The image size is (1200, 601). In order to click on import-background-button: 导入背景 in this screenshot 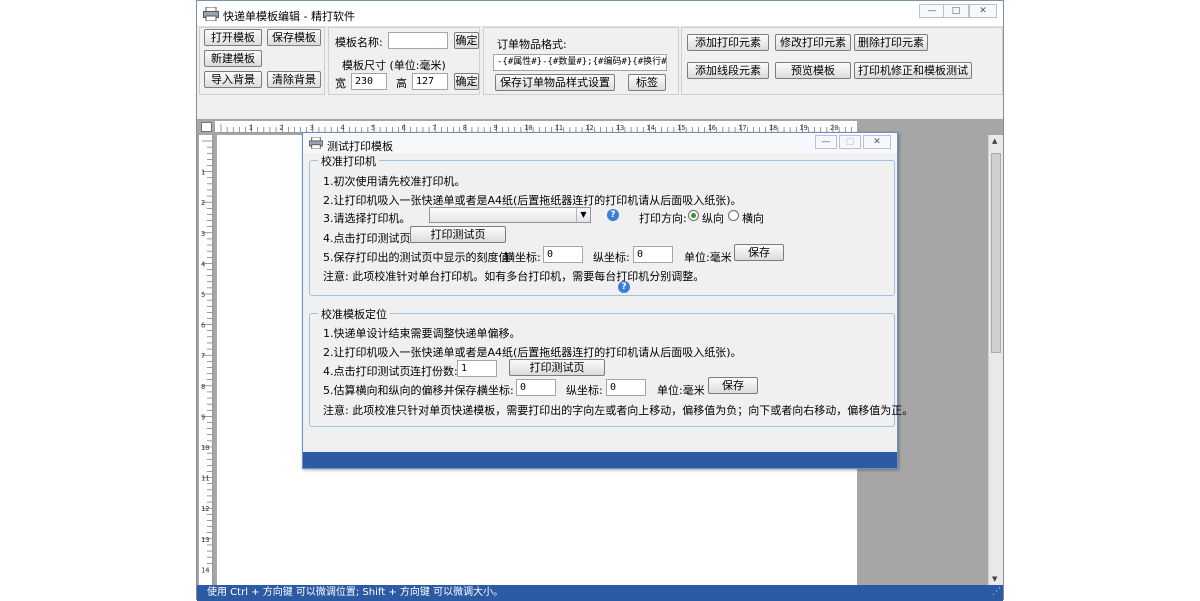, I will do `click(233, 79)`.